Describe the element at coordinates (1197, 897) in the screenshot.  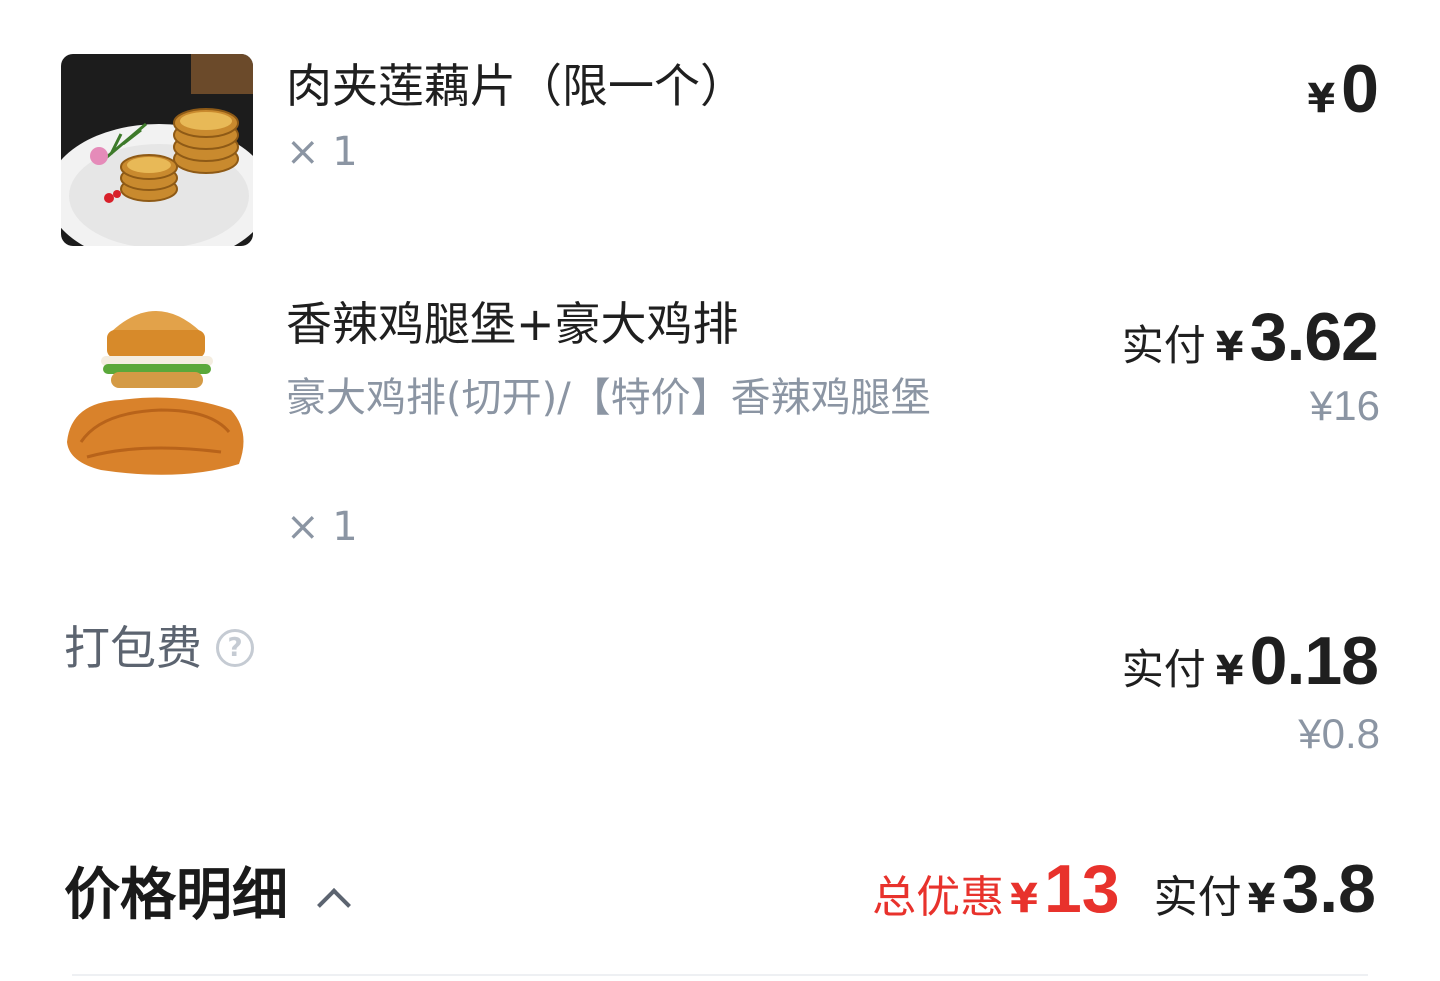
I see `total-pay-label: 实付` at that location.